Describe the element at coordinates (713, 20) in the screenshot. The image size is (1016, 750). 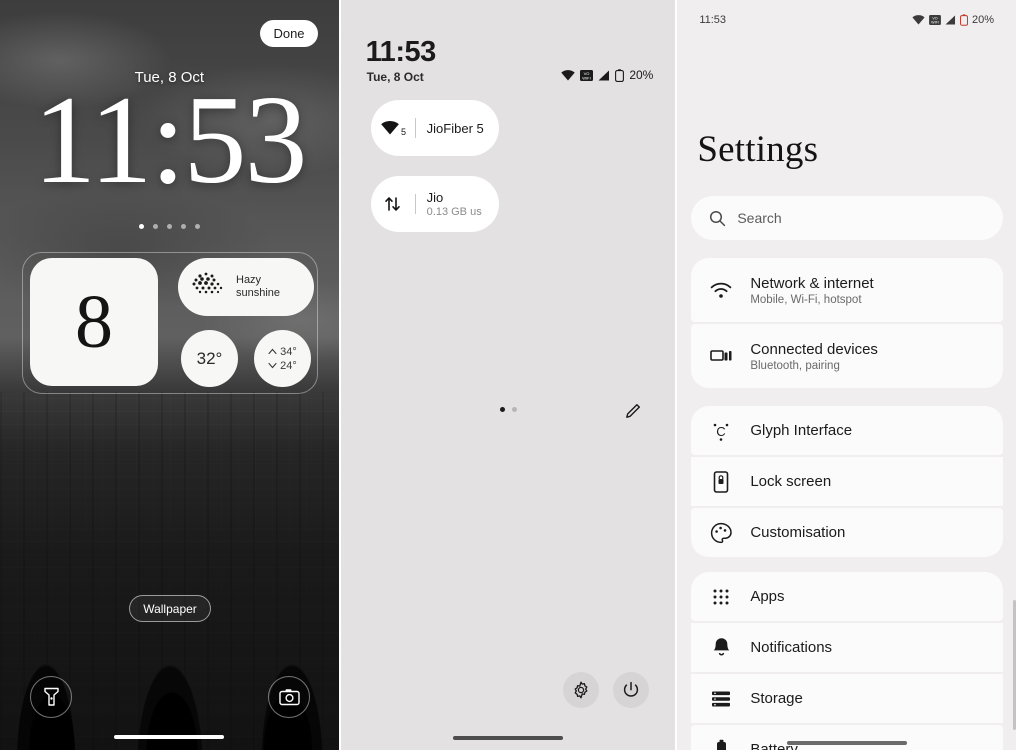
I see `settings-status-time: 11:53` at that location.